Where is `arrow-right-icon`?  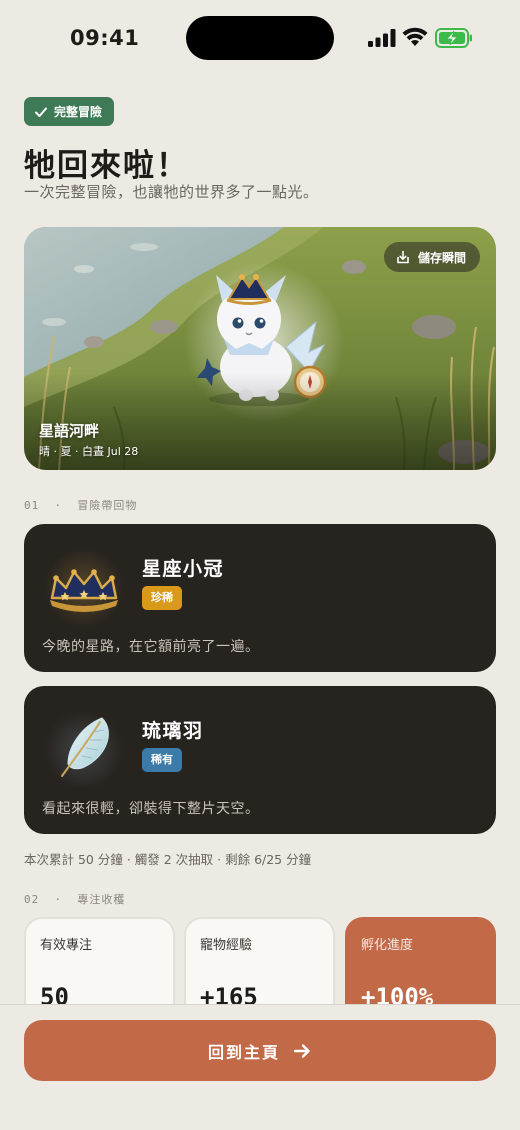
arrow-right-icon is located at coordinates (301, 1050).